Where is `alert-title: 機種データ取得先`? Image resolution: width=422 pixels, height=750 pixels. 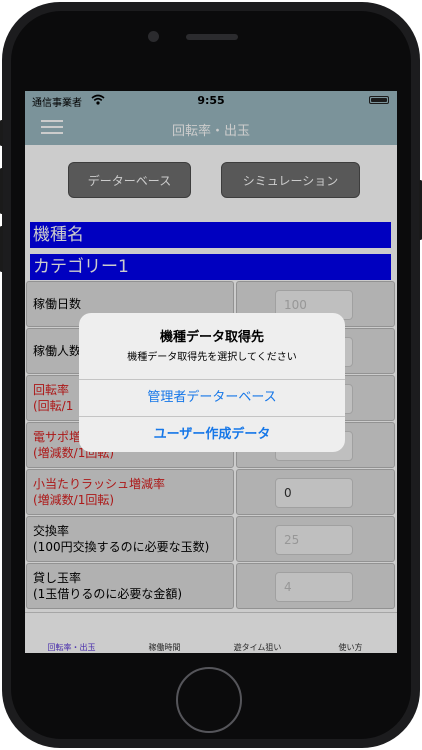
alert-title: 機種データ取得先 is located at coordinates (211, 337).